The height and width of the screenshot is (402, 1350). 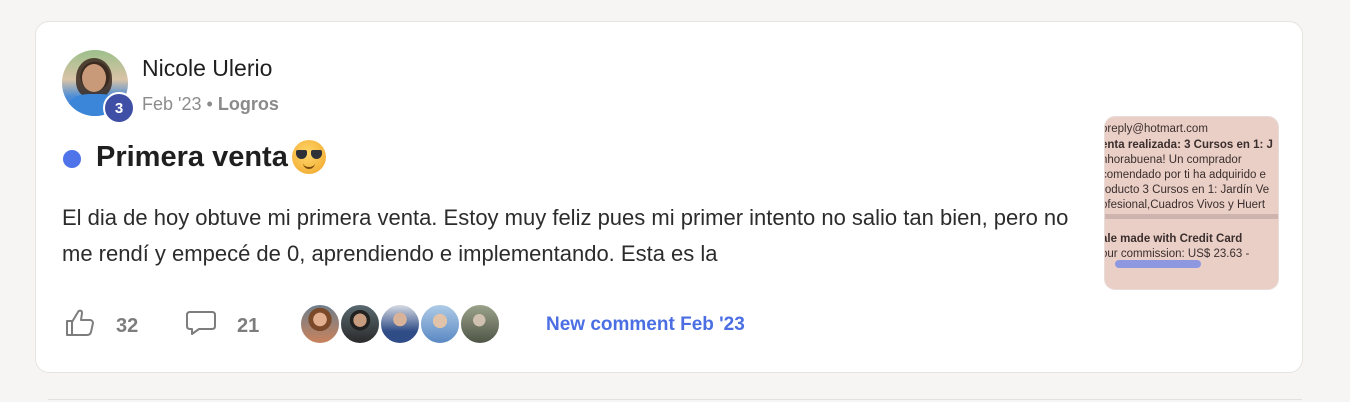 I want to click on new-comment-link: New comment Feb '23, so click(x=645, y=325).